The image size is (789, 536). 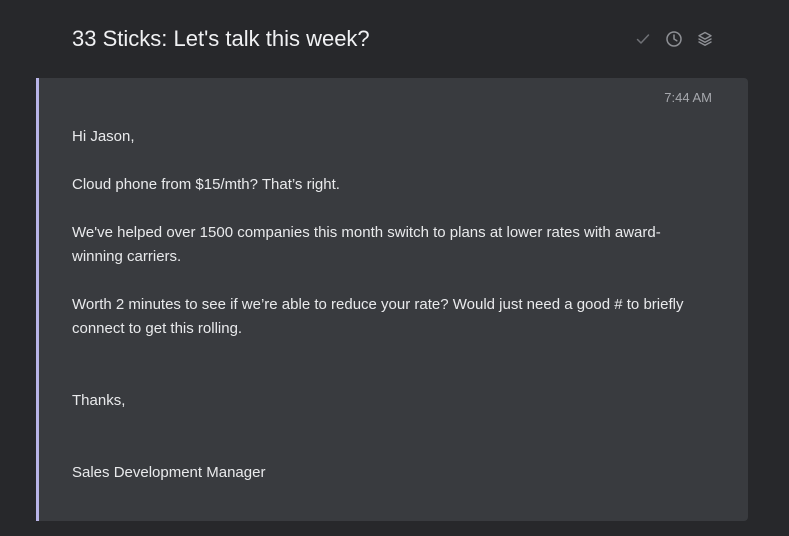 What do you see at coordinates (394, 39) in the screenshot?
I see `thread-header: 33 Sticks: Let's talk this week?` at bounding box center [394, 39].